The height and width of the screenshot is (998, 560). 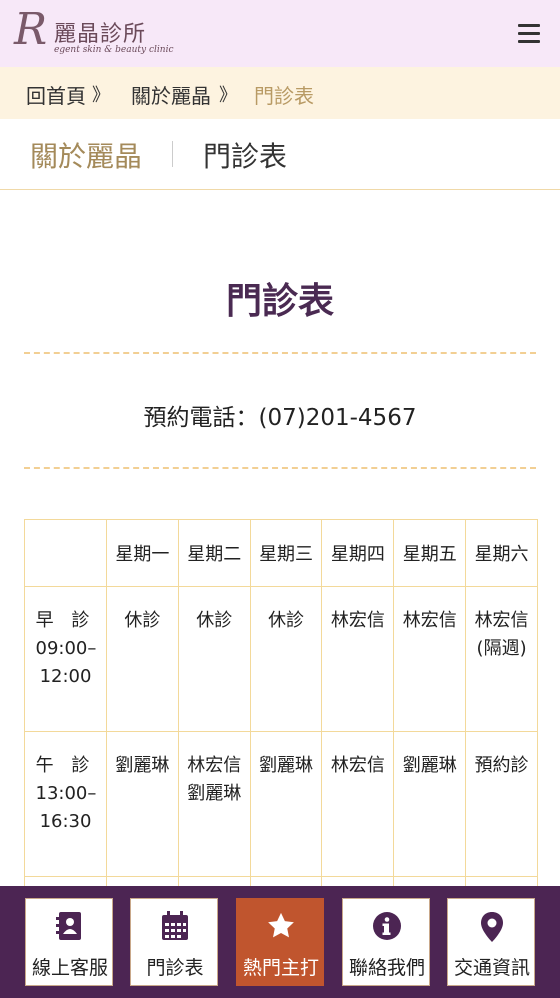 I want to click on day-header: 星期五, so click(x=430, y=553).